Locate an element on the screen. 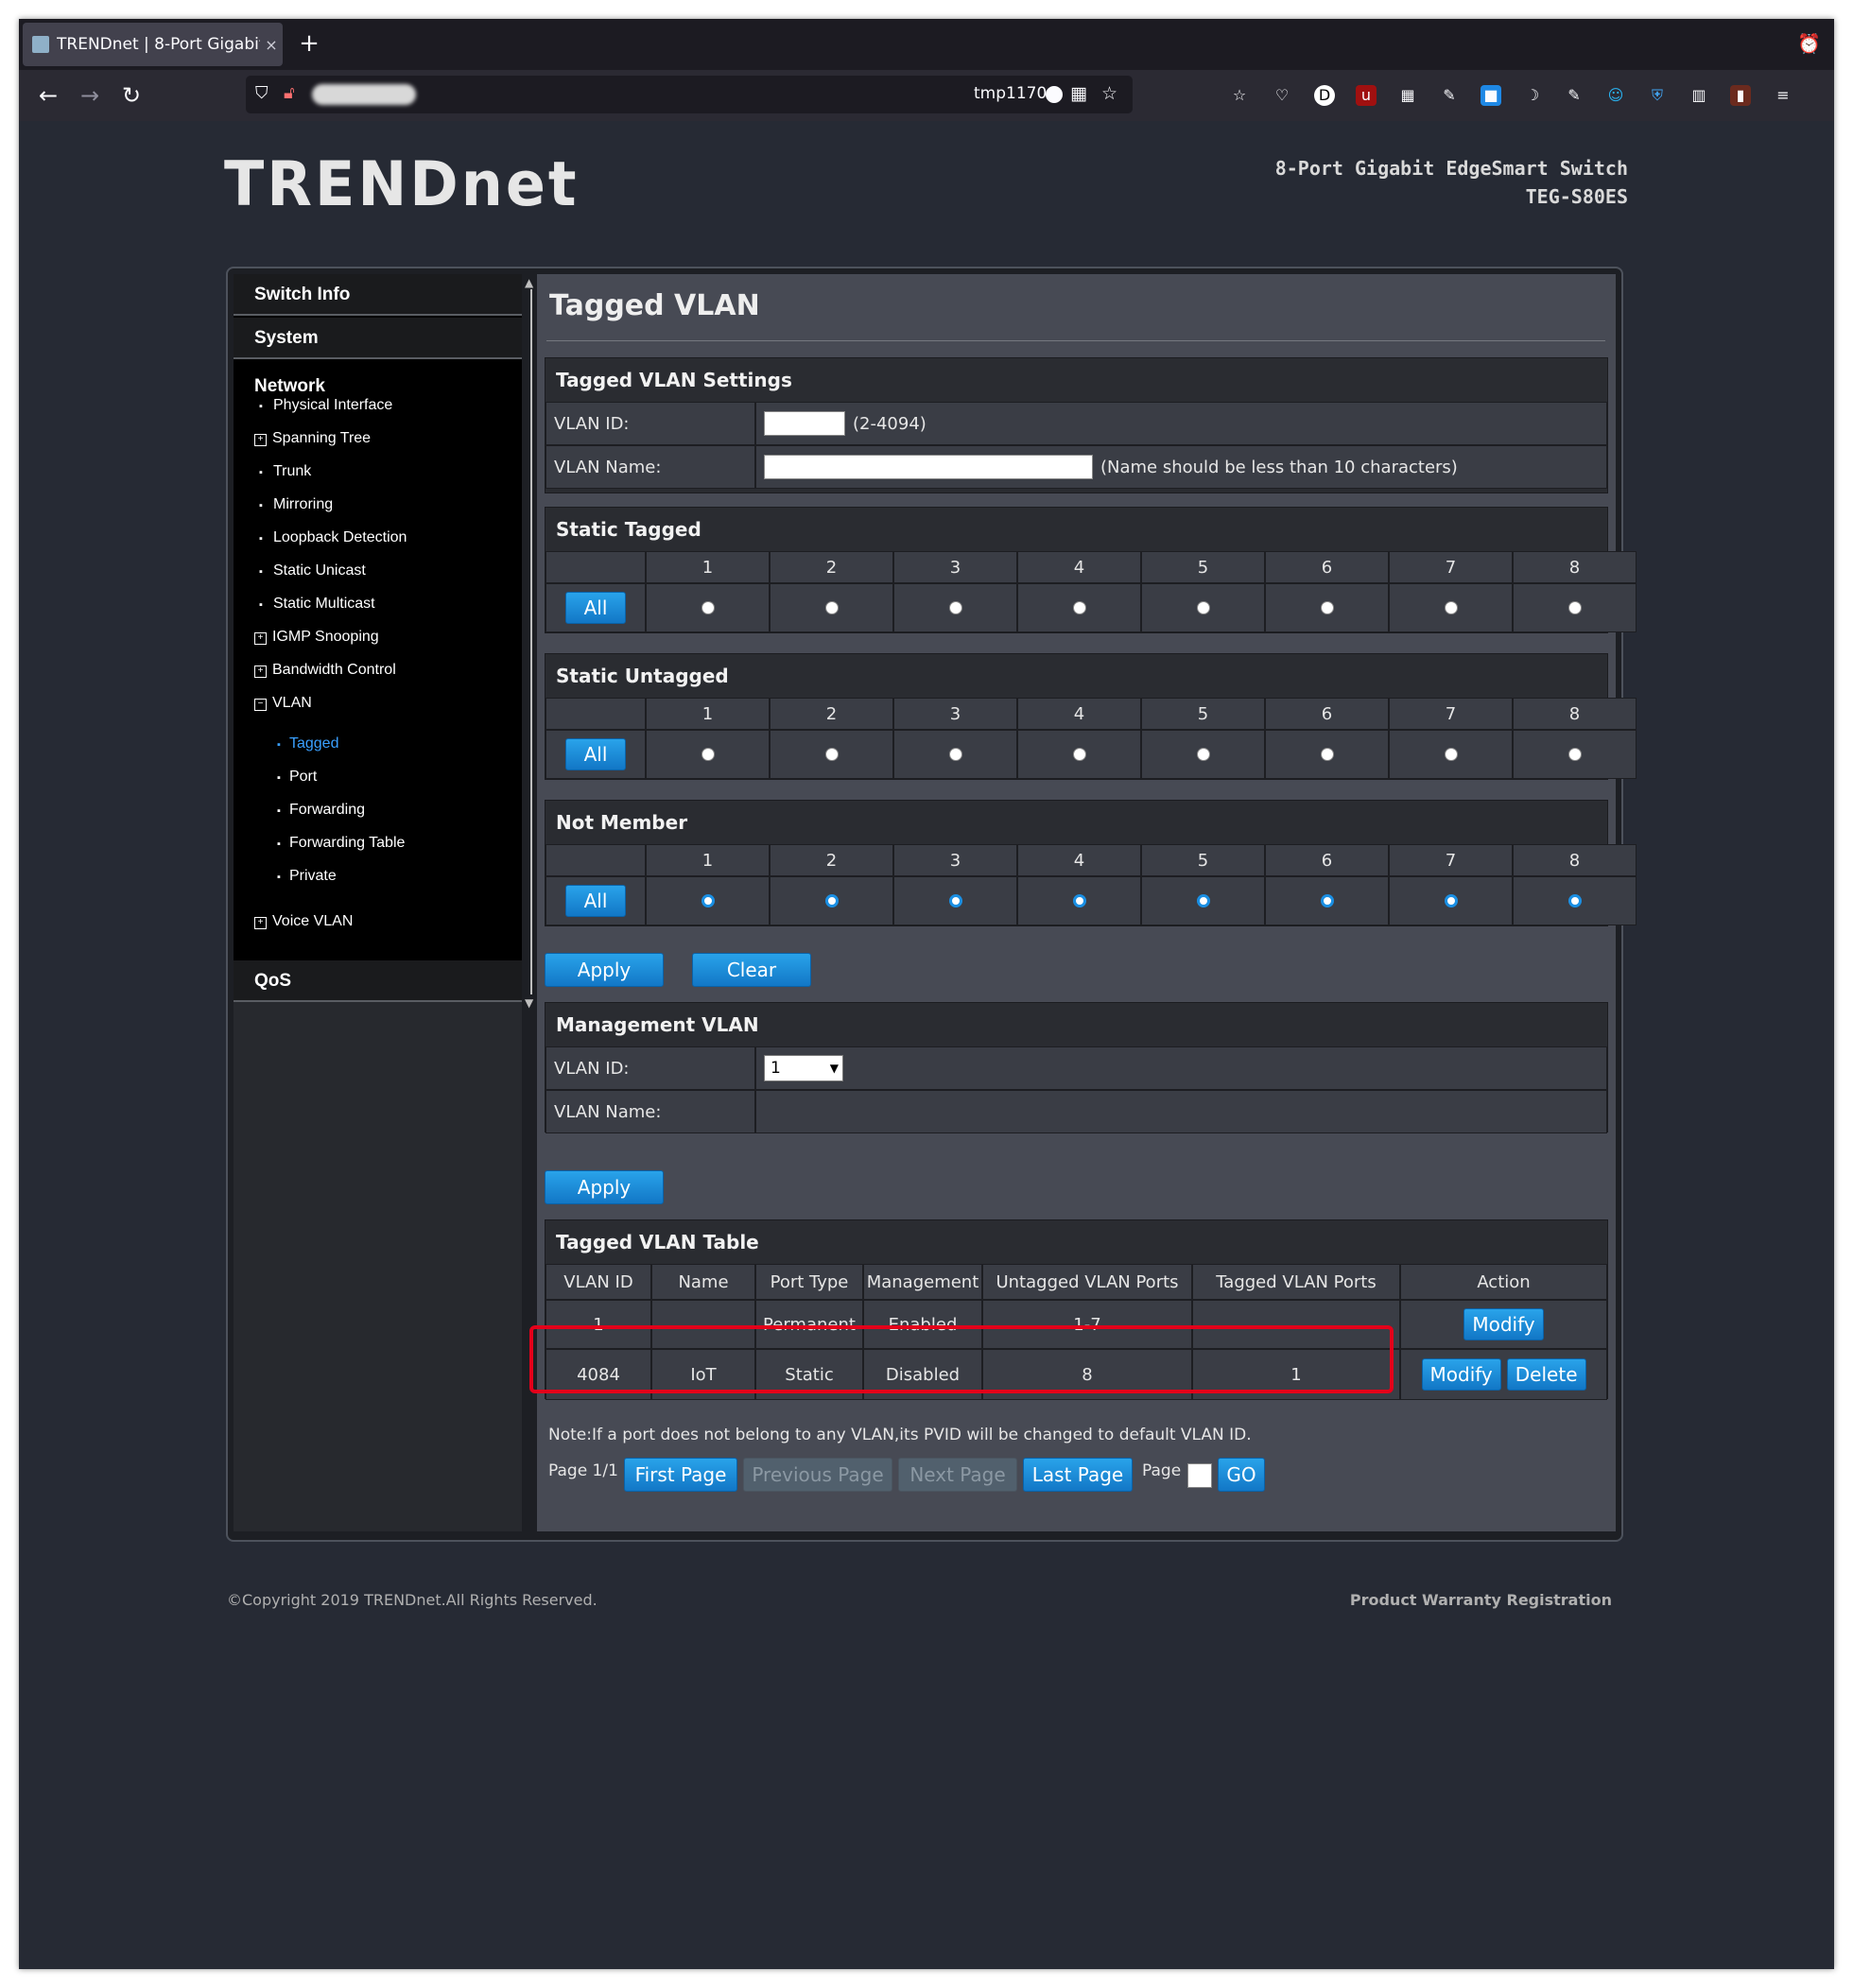 The height and width of the screenshot is (1988, 1853). mgmt-vlan-id-select: 1 ▼ is located at coordinates (803, 1068).